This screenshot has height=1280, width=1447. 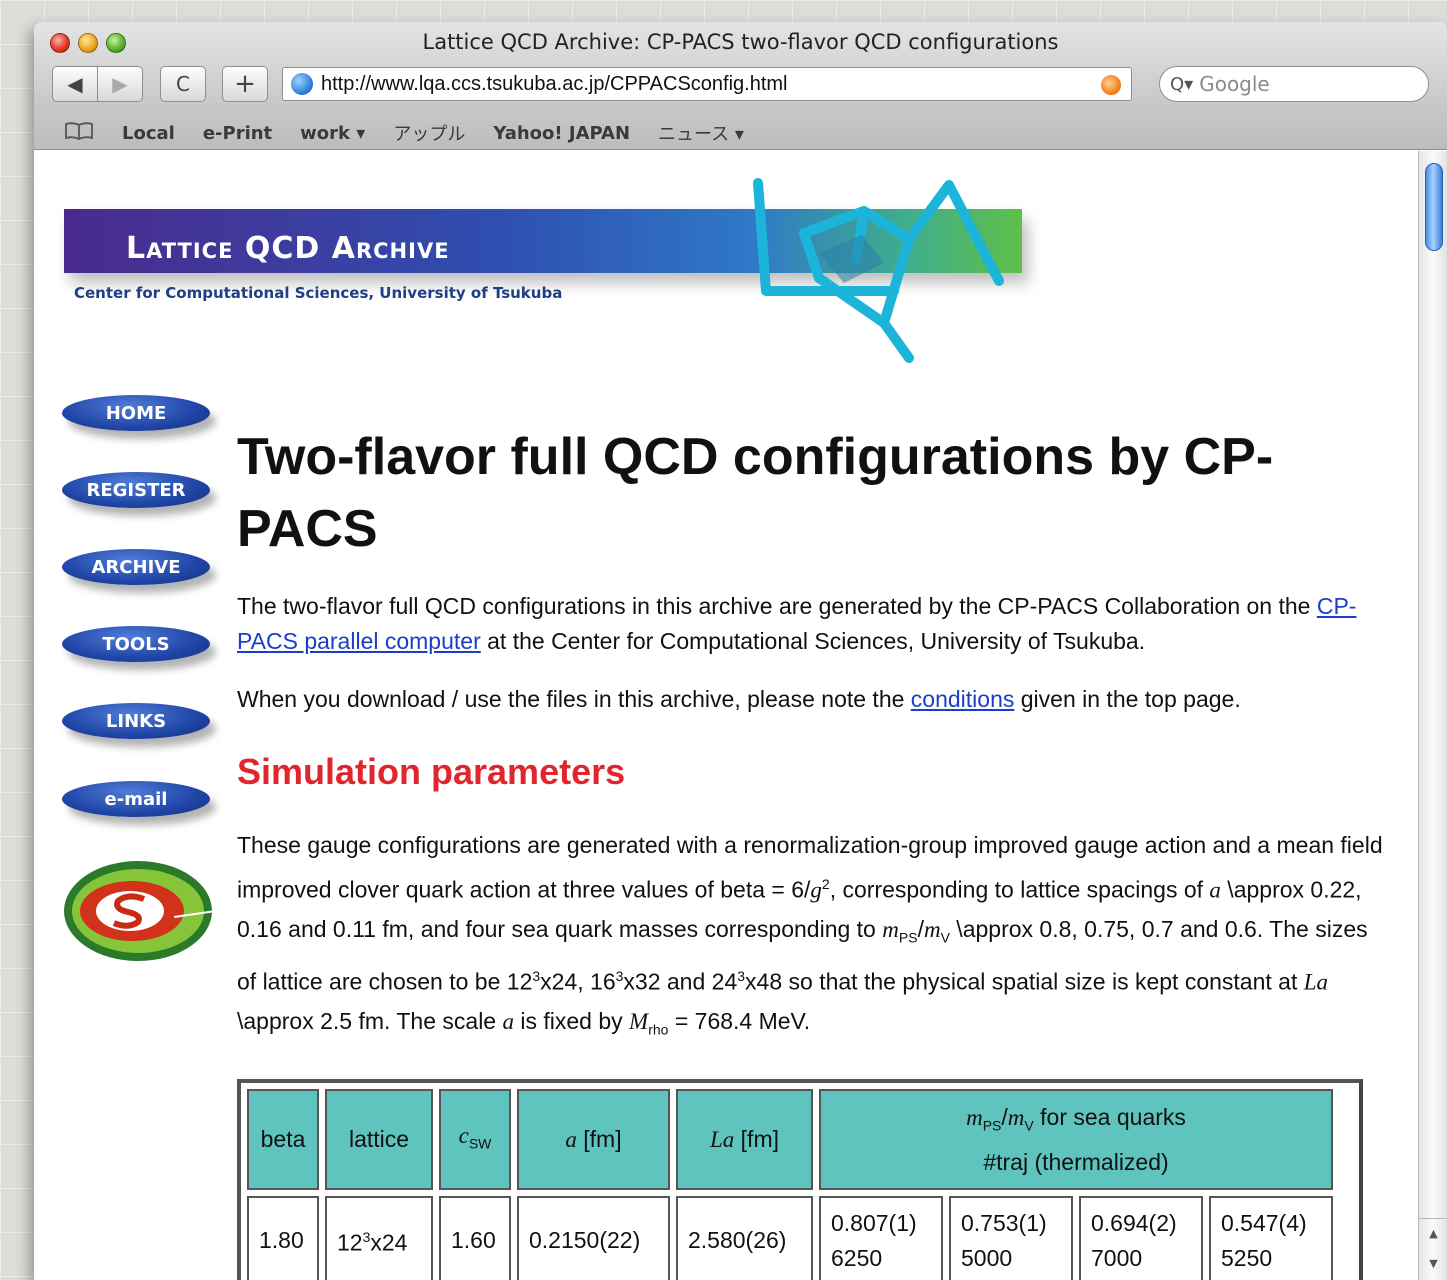 I want to click on search-placeholder: Google, so click(x=1234, y=84).